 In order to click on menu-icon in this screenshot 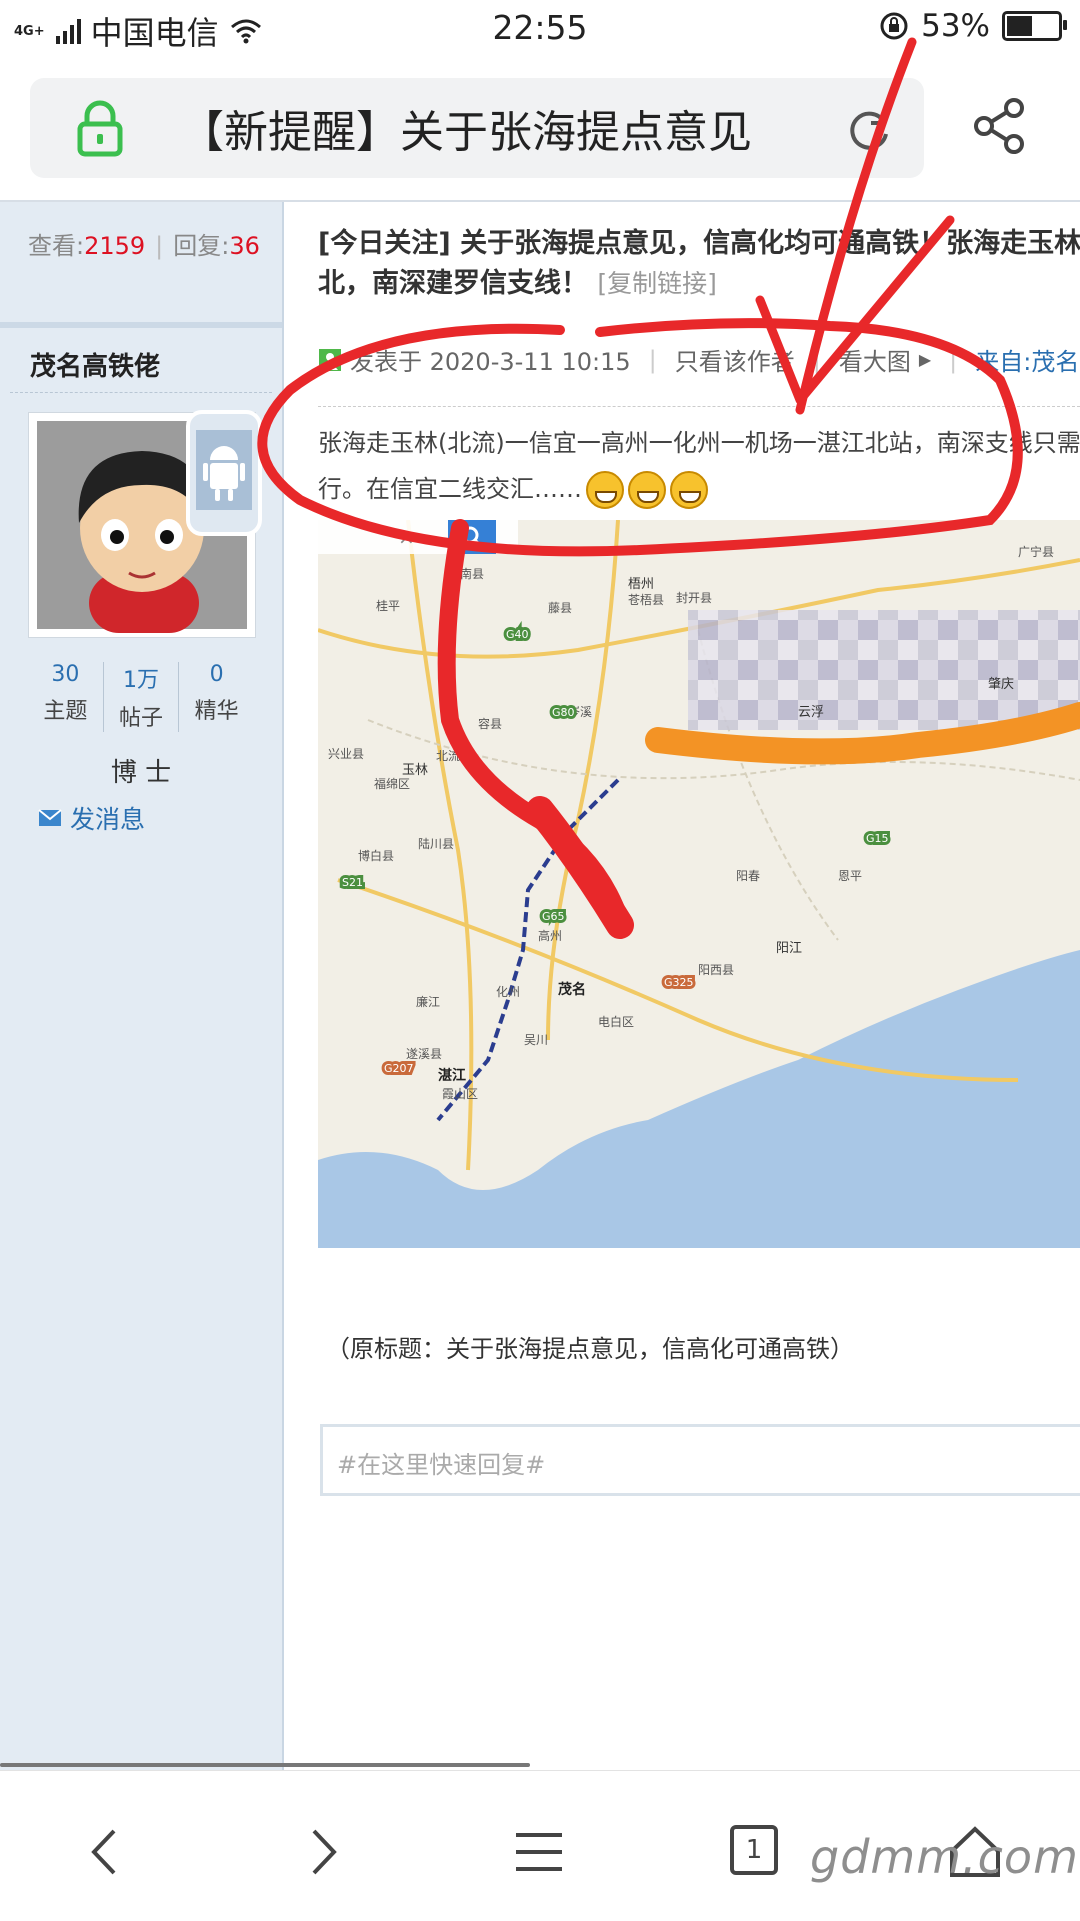, I will do `click(539, 1852)`.